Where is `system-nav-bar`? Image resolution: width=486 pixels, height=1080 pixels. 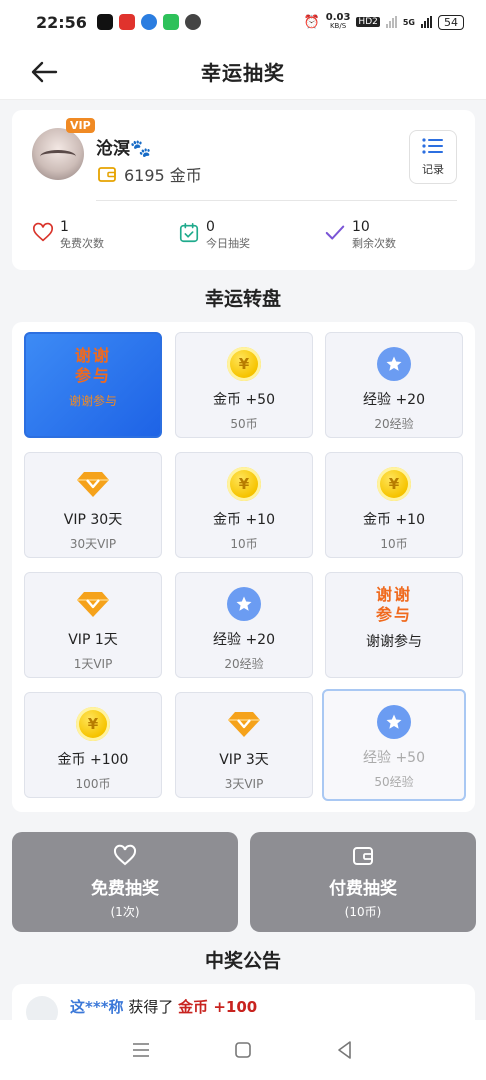
system-nav-bar is located at coordinates (243, 1050).